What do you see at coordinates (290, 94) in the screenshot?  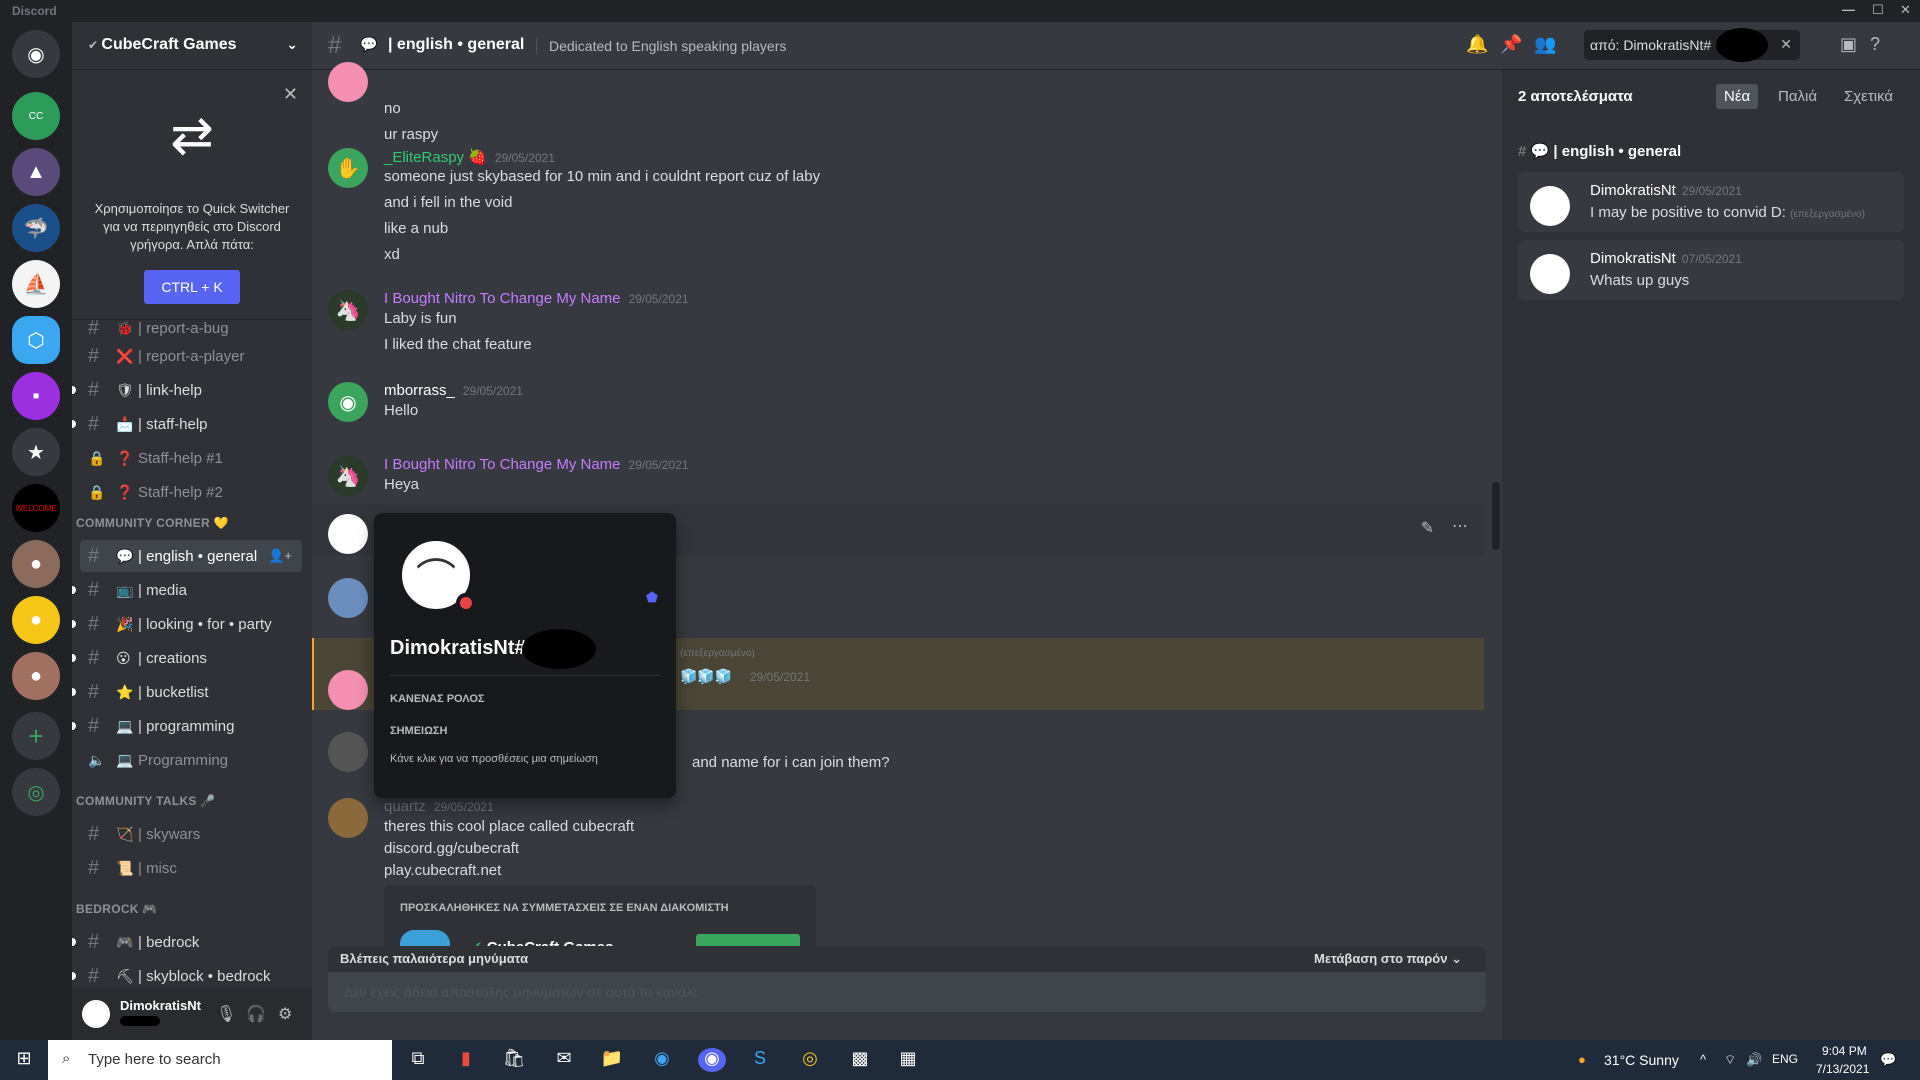 I see `close-icon: ✕` at bounding box center [290, 94].